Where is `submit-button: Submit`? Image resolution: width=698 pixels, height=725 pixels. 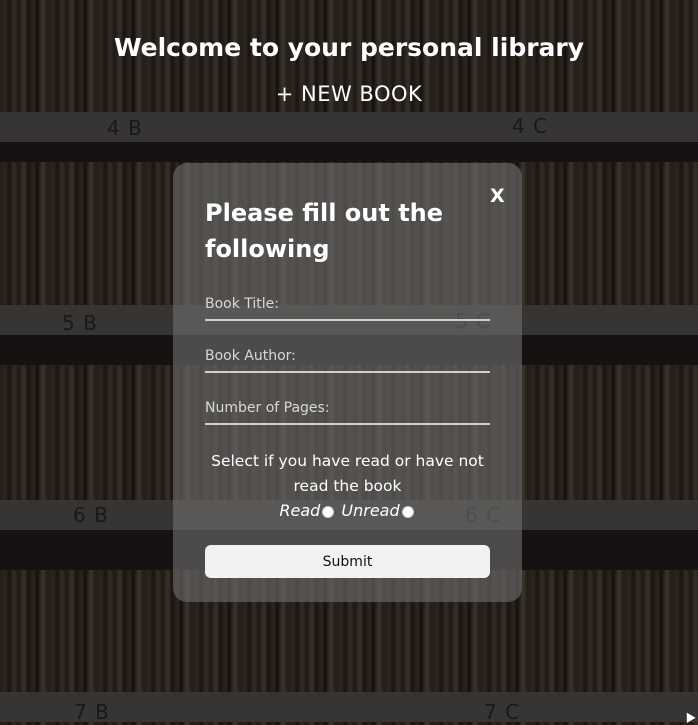
submit-button: Submit is located at coordinates (347, 561).